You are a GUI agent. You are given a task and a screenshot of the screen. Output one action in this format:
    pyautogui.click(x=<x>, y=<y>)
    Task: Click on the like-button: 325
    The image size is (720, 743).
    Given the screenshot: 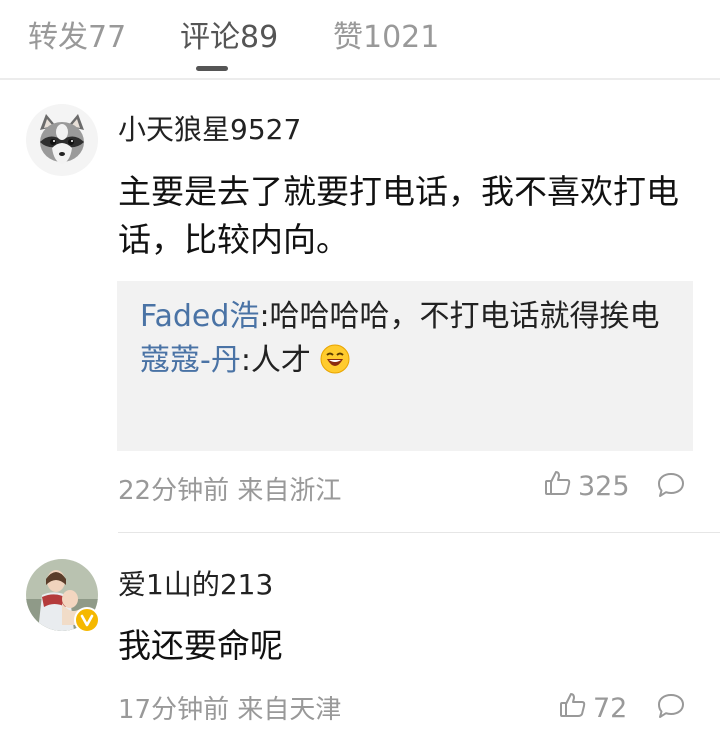 What is the action you would take?
    pyautogui.click(x=587, y=486)
    